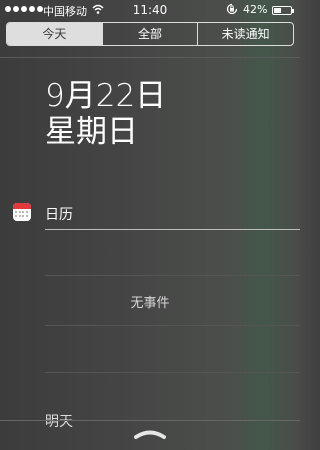  Describe the element at coordinates (91, 132) in the screenshot. I see `today-weekday: 星期日` at that location.